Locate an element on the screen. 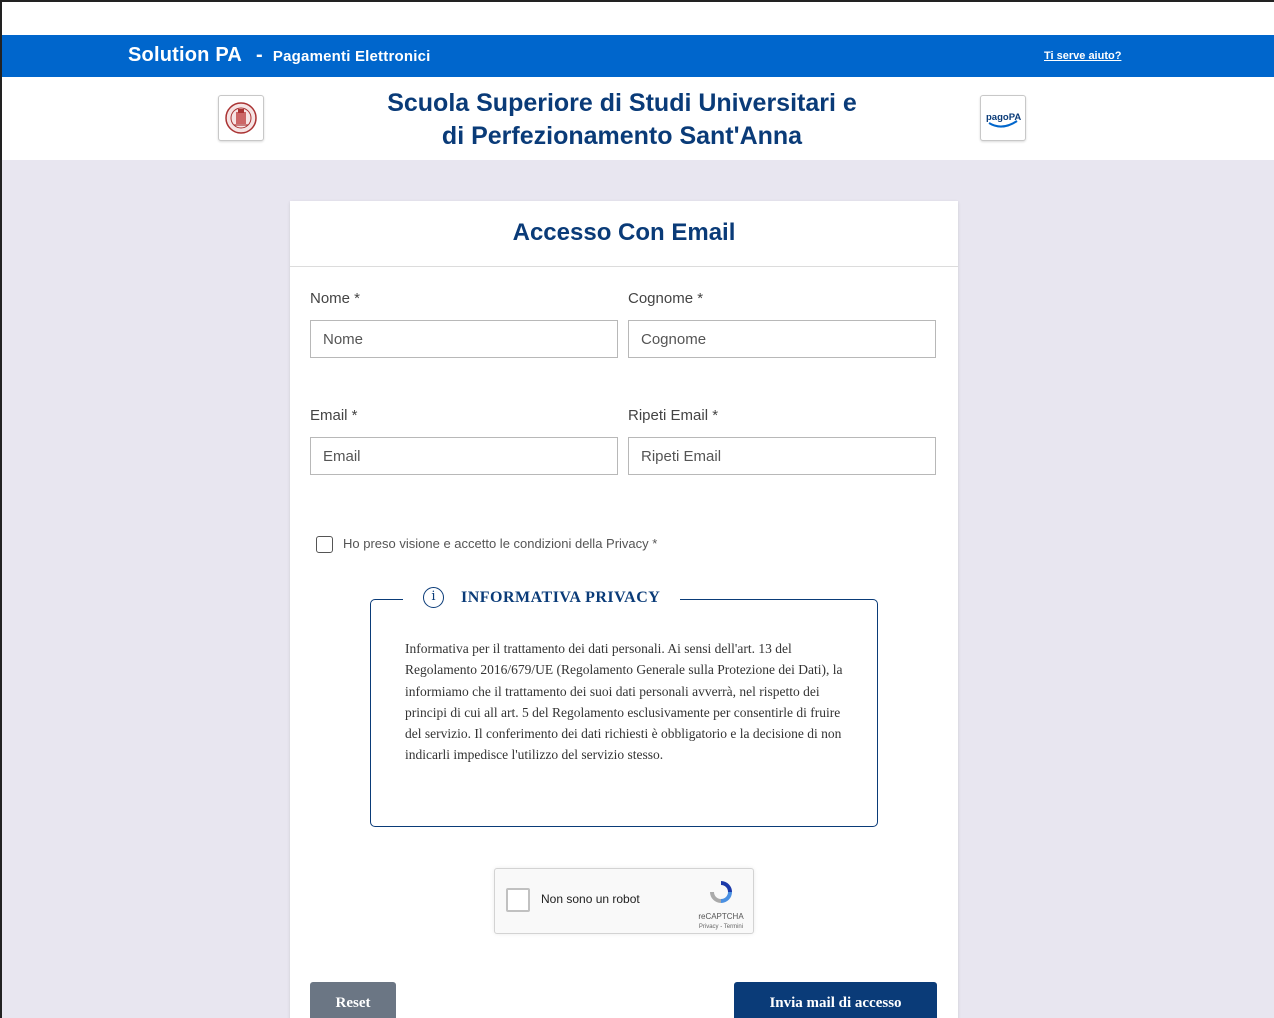  org-title-line2: di Perfezionamento Sant'Anna is located at coordinates (622, 136).